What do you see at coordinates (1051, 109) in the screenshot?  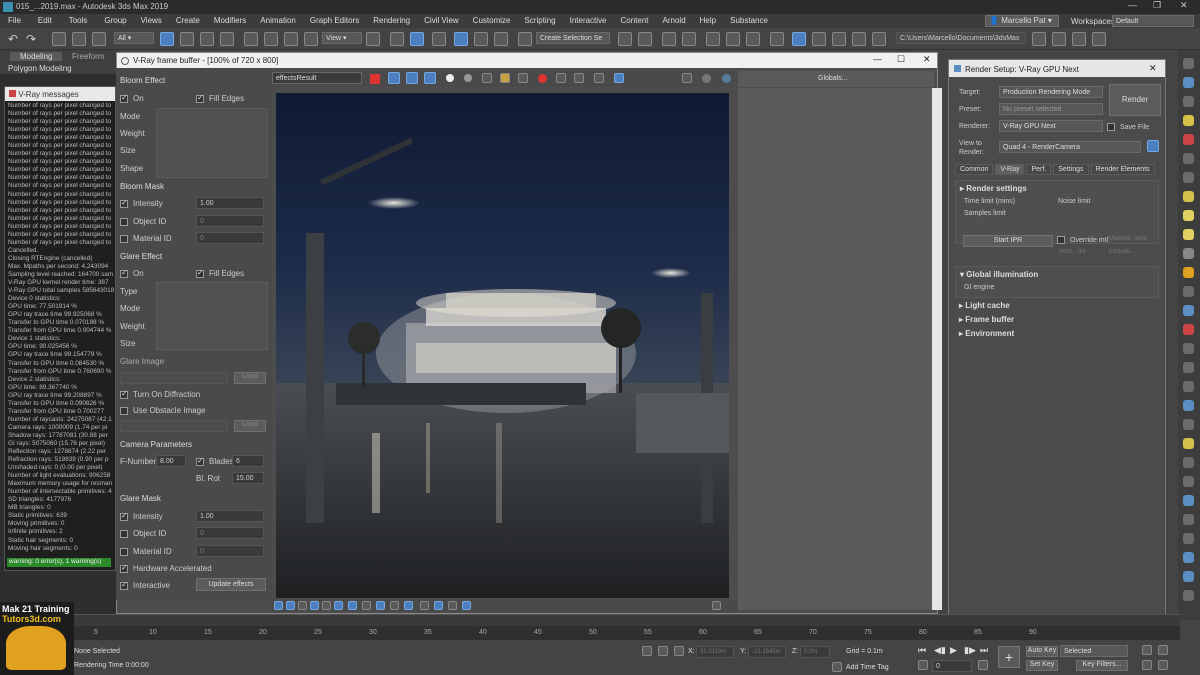 I see `preset-dropdown: No preset selected` at bounding box center [1051, 109].